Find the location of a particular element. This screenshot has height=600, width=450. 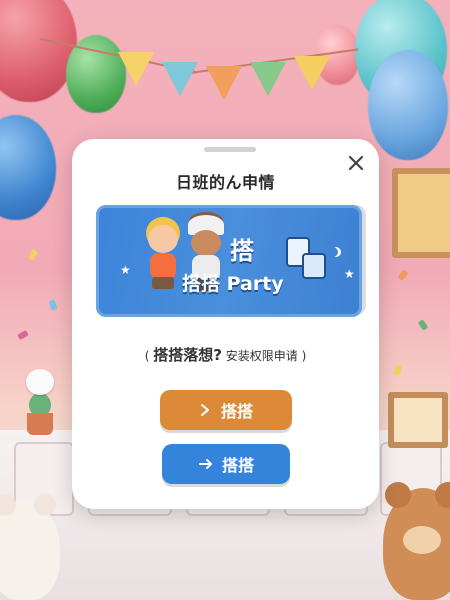

secondary-action-button: 搭搭 is located at coordinates (226, 464).